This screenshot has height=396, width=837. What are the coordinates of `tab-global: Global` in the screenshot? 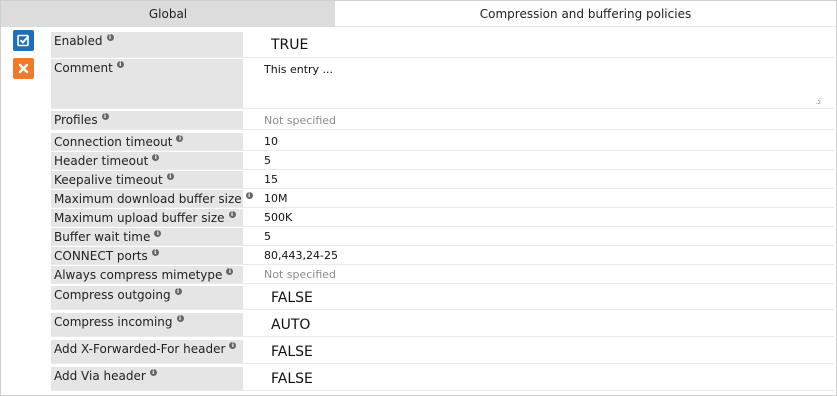 It's located at (168, 14).